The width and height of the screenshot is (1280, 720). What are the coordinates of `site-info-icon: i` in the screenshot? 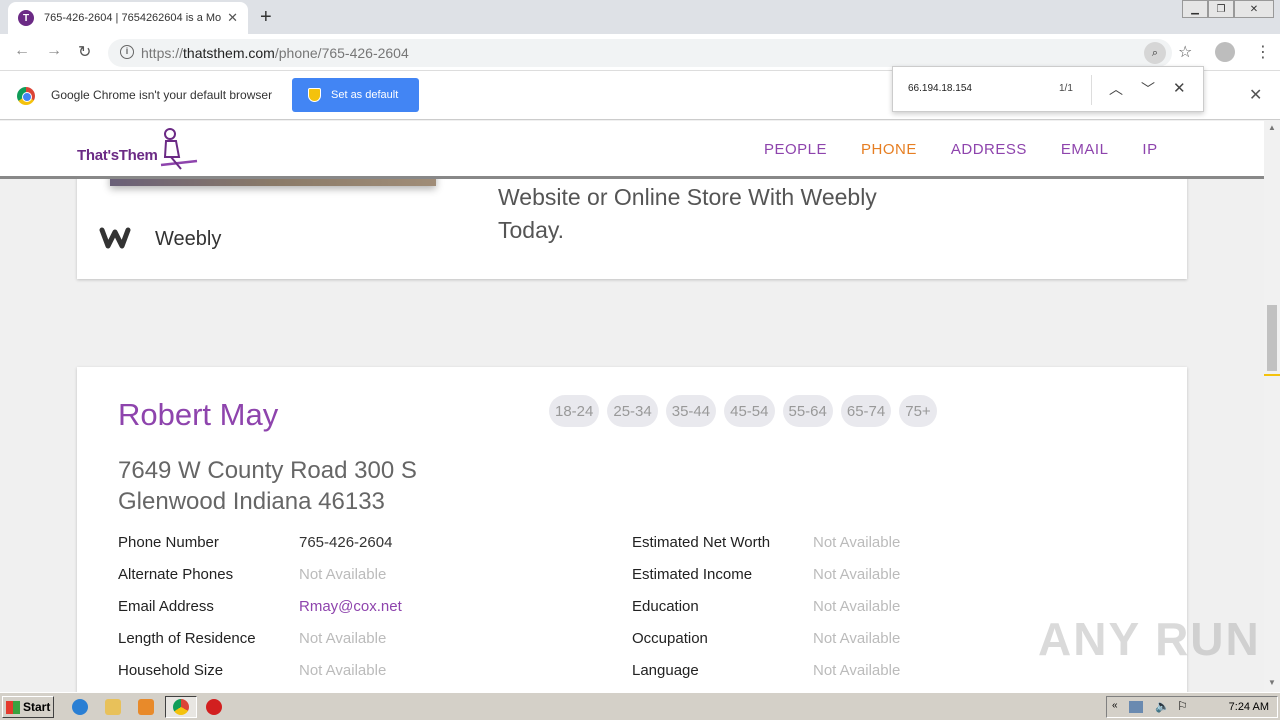 It's located at (127, 52).